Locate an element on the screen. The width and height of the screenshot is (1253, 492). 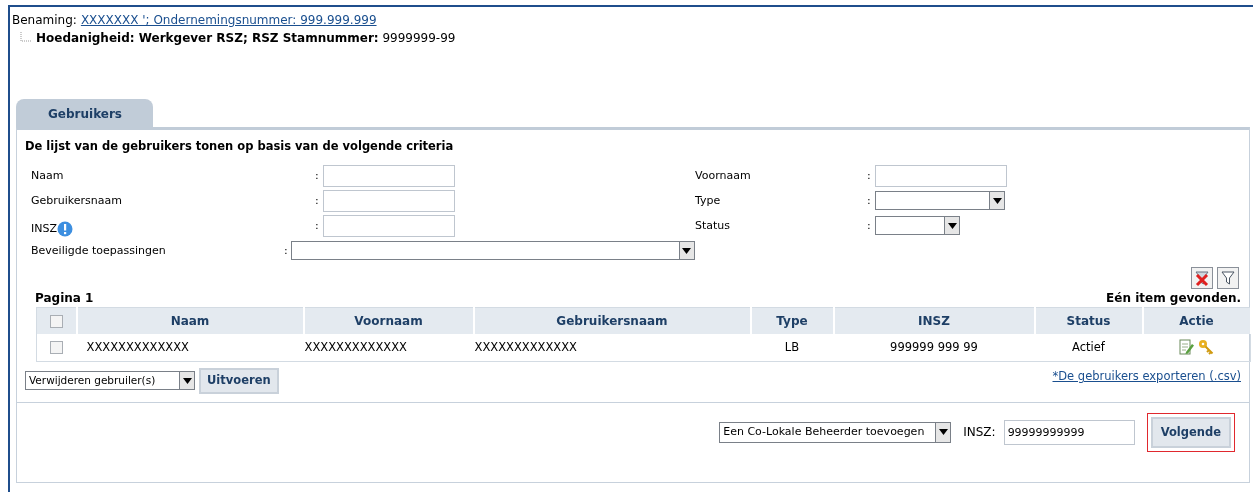
detail-text: Hoedanigheid: Werkgever RSZ; RSZ Stamnummer: 9999999-99 is located at coordinates (246, 38).